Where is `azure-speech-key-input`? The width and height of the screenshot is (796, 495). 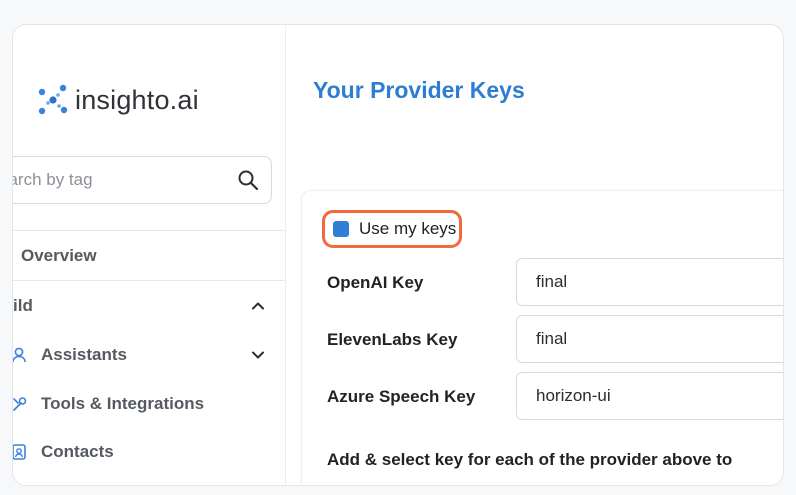
azure-speech-key-input is located at coordinates (649, 396).